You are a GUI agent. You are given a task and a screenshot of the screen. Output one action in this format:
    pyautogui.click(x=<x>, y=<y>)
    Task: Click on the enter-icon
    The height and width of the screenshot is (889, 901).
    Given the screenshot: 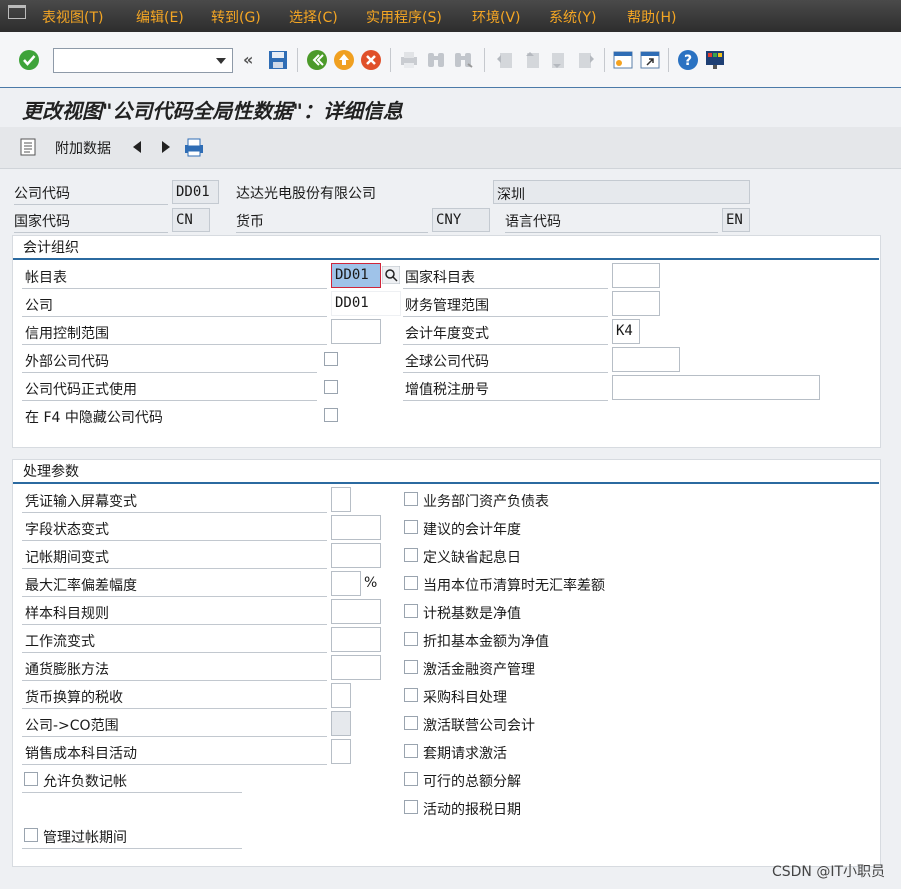 What is the action you would take?
    pyautogui.click(x=29, y=60)
    